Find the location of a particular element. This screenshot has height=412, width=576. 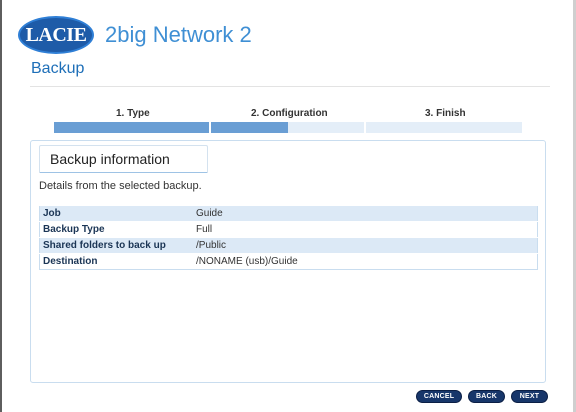

section-title: Backup information is located at coordinates (110, 159).